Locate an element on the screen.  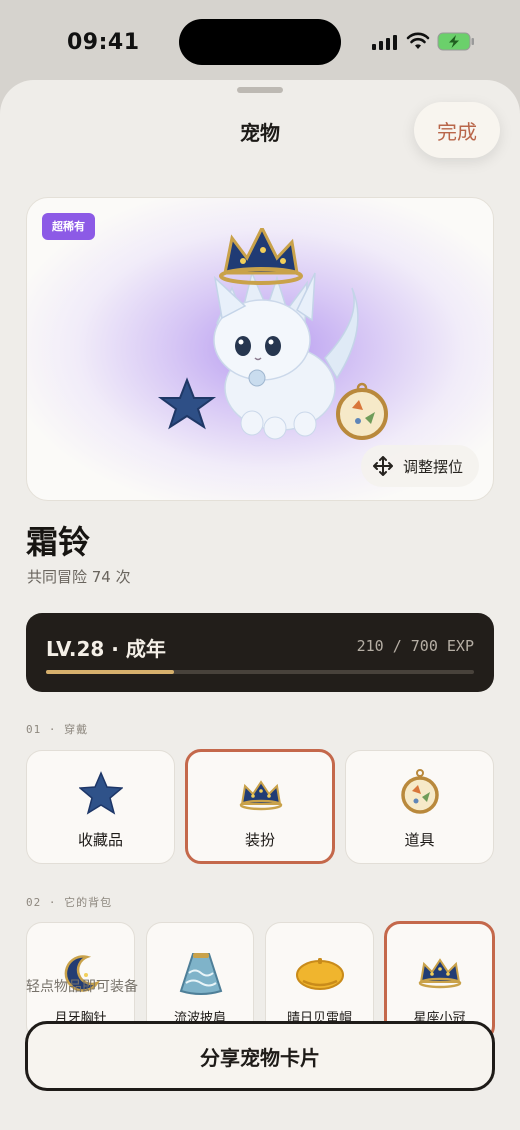
exp-progress-bar is located at coordinates (260, 672).